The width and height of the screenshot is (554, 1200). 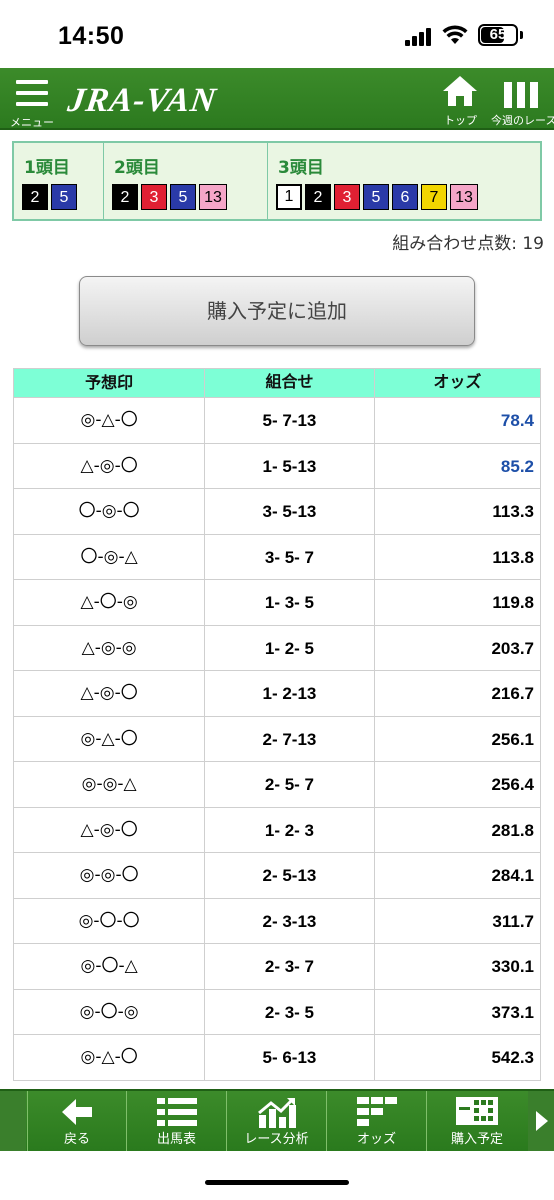 I want to click on table-row: △-◎-〇 1- 5-13 85.2, so click(x=277, y=465).